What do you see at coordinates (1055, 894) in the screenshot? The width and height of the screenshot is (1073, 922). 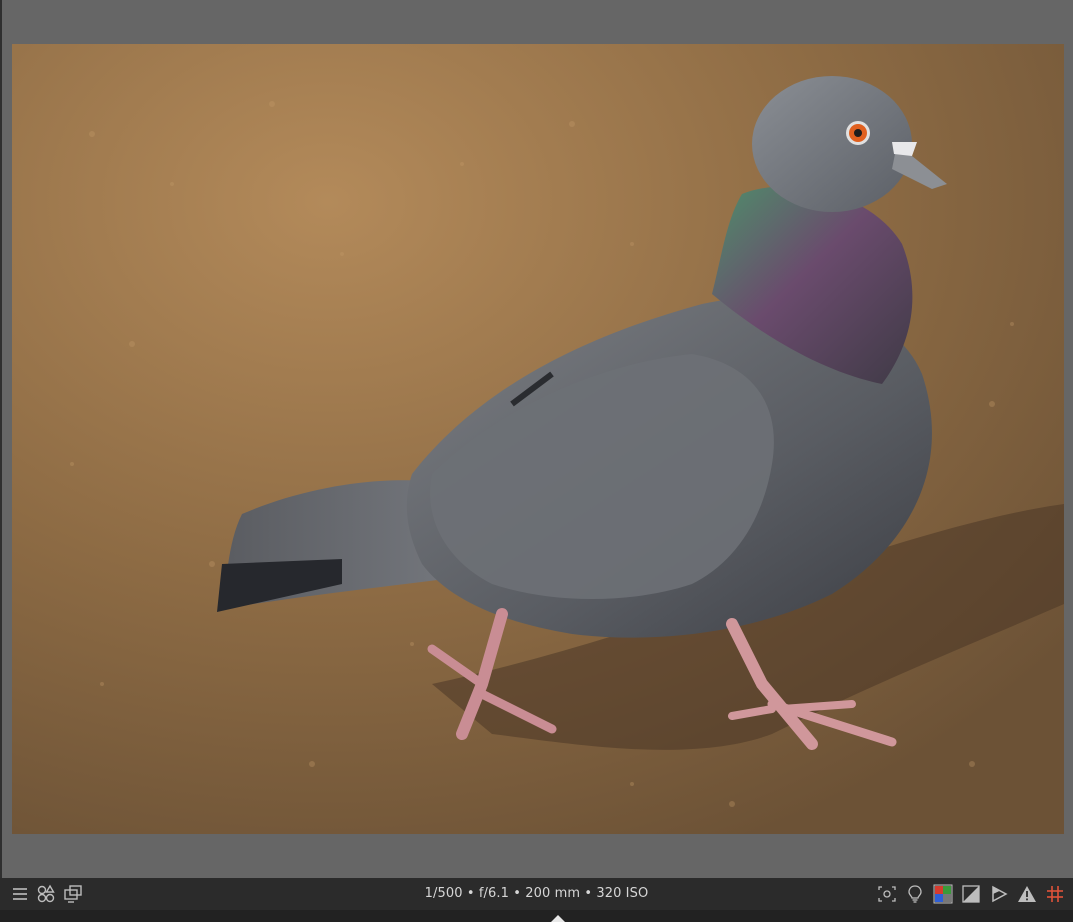 I see `grid-icon` at bounding box center [1055, 894].